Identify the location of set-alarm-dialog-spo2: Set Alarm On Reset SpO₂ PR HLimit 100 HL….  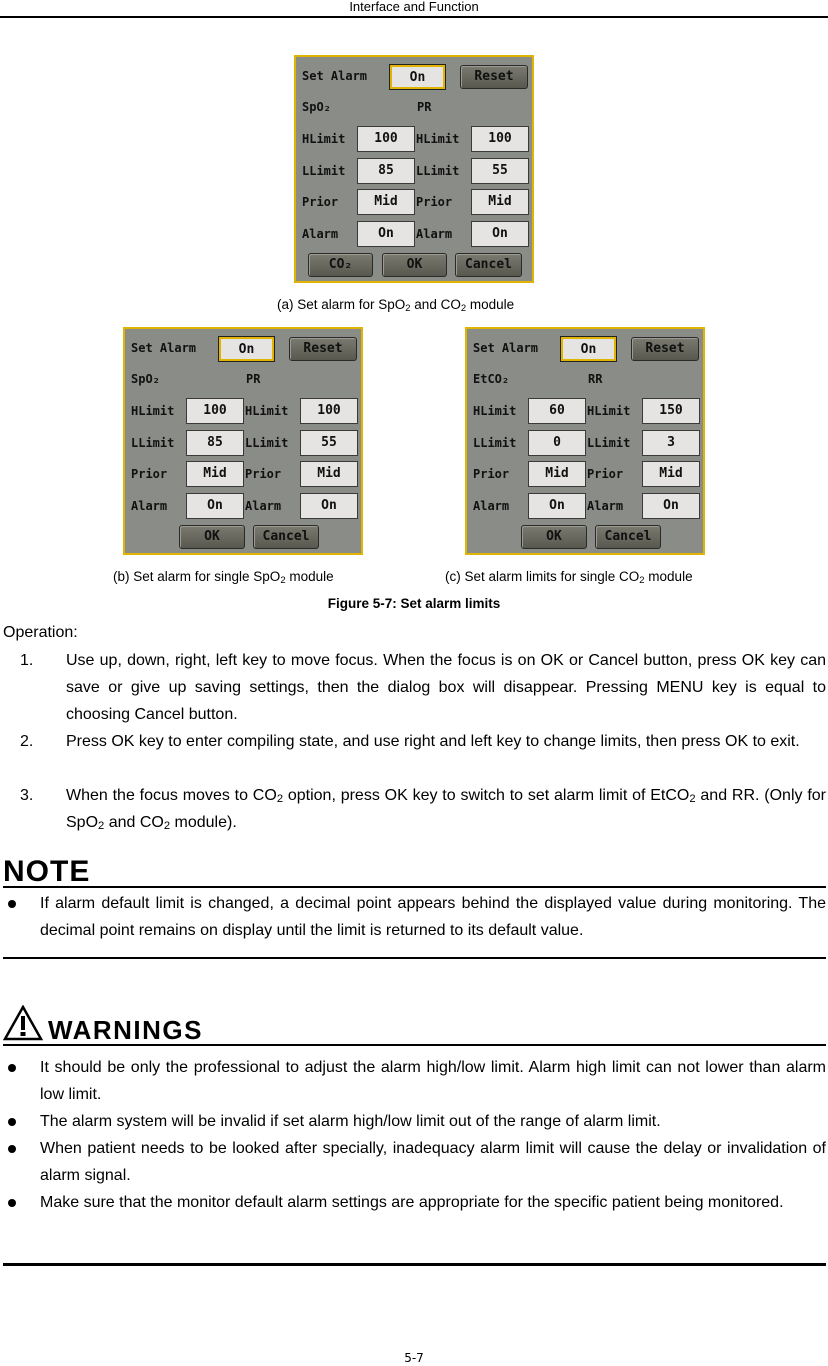
(243, 441).